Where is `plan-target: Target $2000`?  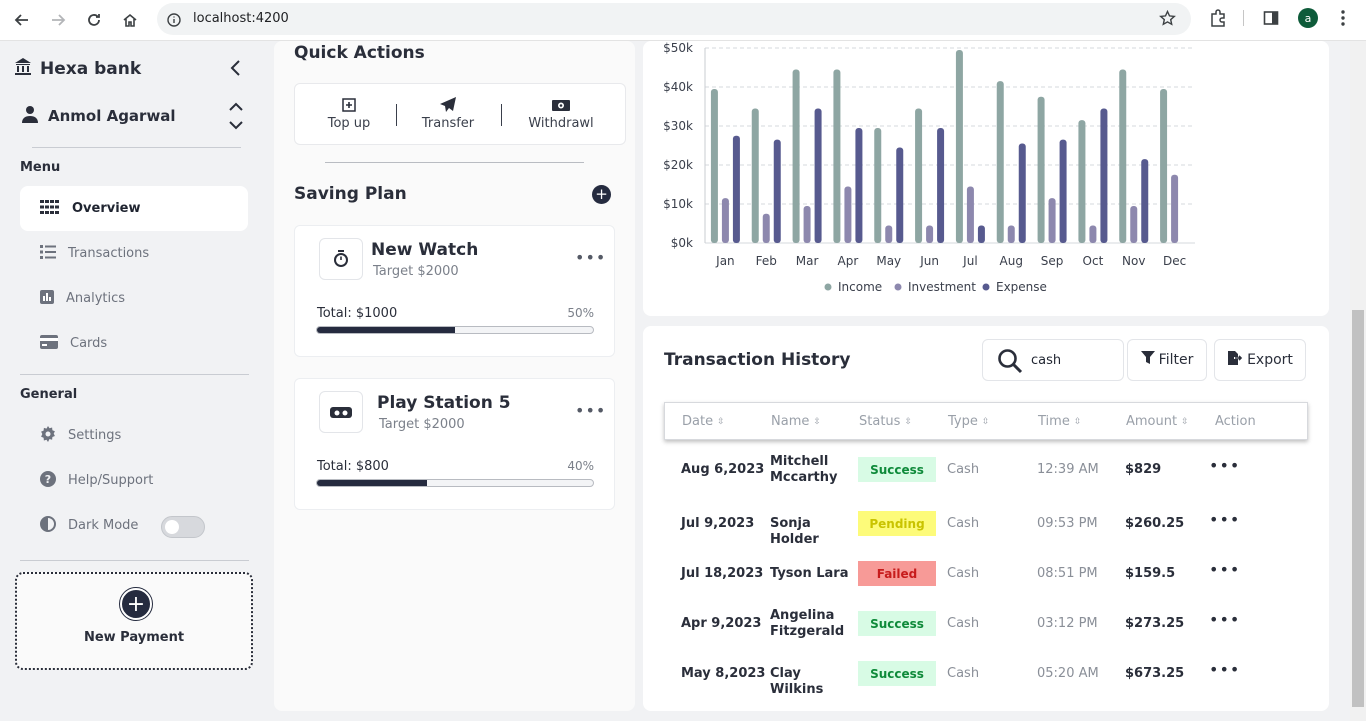
plan-target: Target $2000 is located at coordinates (422, 424).